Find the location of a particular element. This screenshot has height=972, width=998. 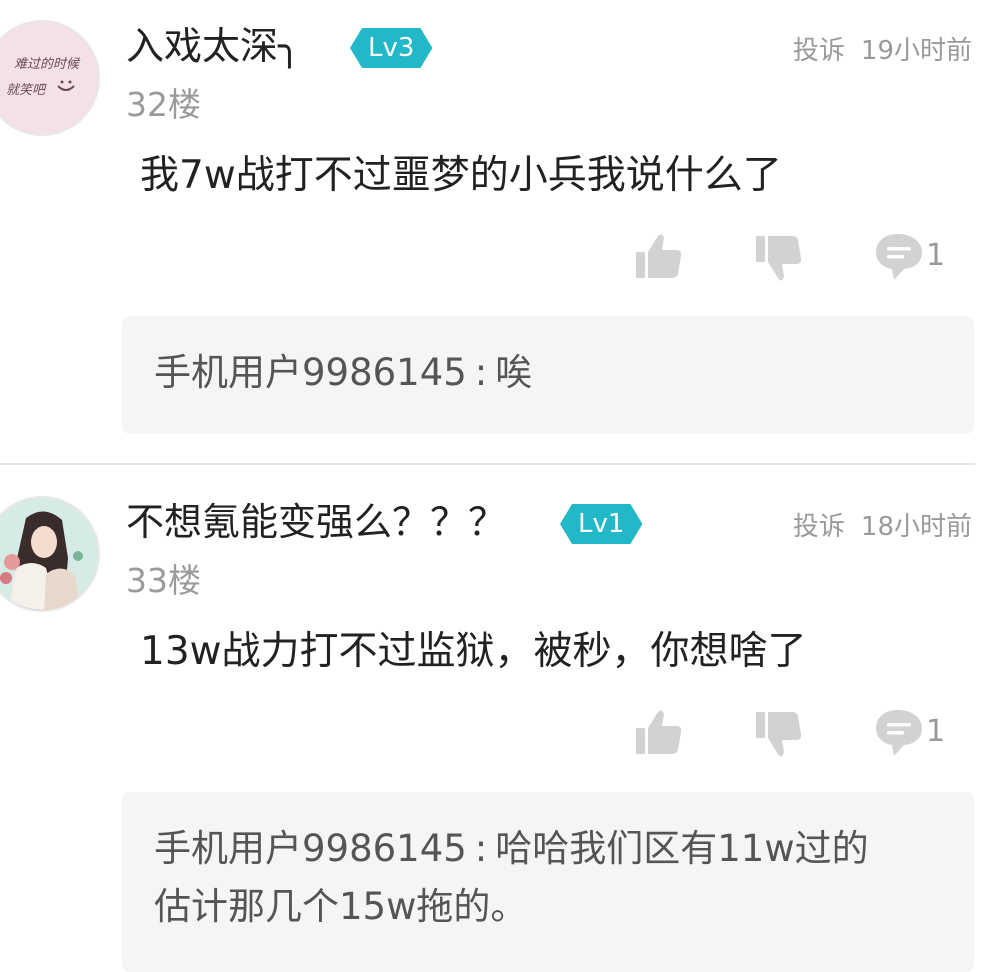

reply-line-continued: 估计那几个15w拖的。 is located at coordinates (341, 906).